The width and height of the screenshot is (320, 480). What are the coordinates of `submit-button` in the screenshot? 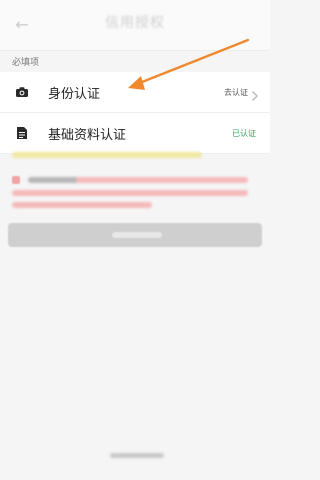 It's located at (135, 235).